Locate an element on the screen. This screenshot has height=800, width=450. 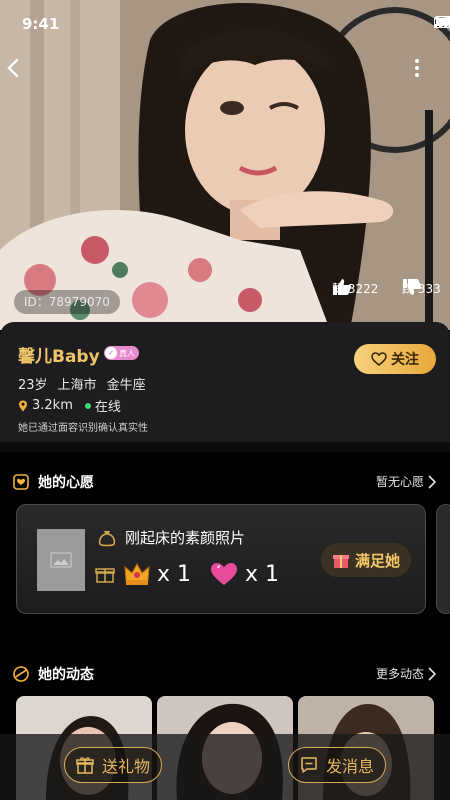
wish-section-title: 她的心愿 is located at coordinates (66, 483).